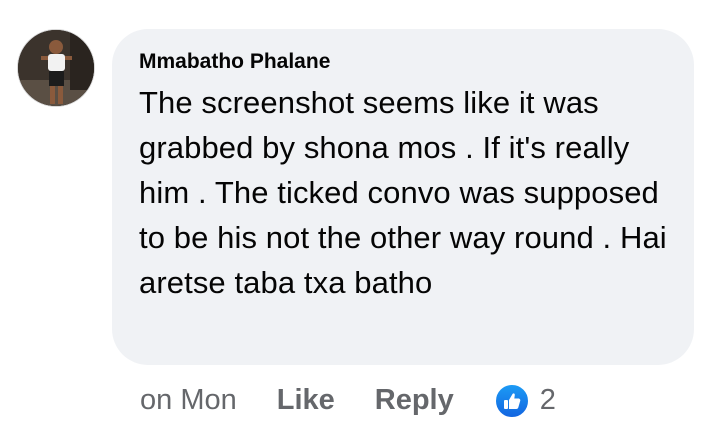 Image resolution: width=720 pixels, height=437 pixels. What do you see at coordinates (348, 400) in the screenshot?
I see `comment-actions: on Mon Like Reply 2` at bounding box center [348, 400].